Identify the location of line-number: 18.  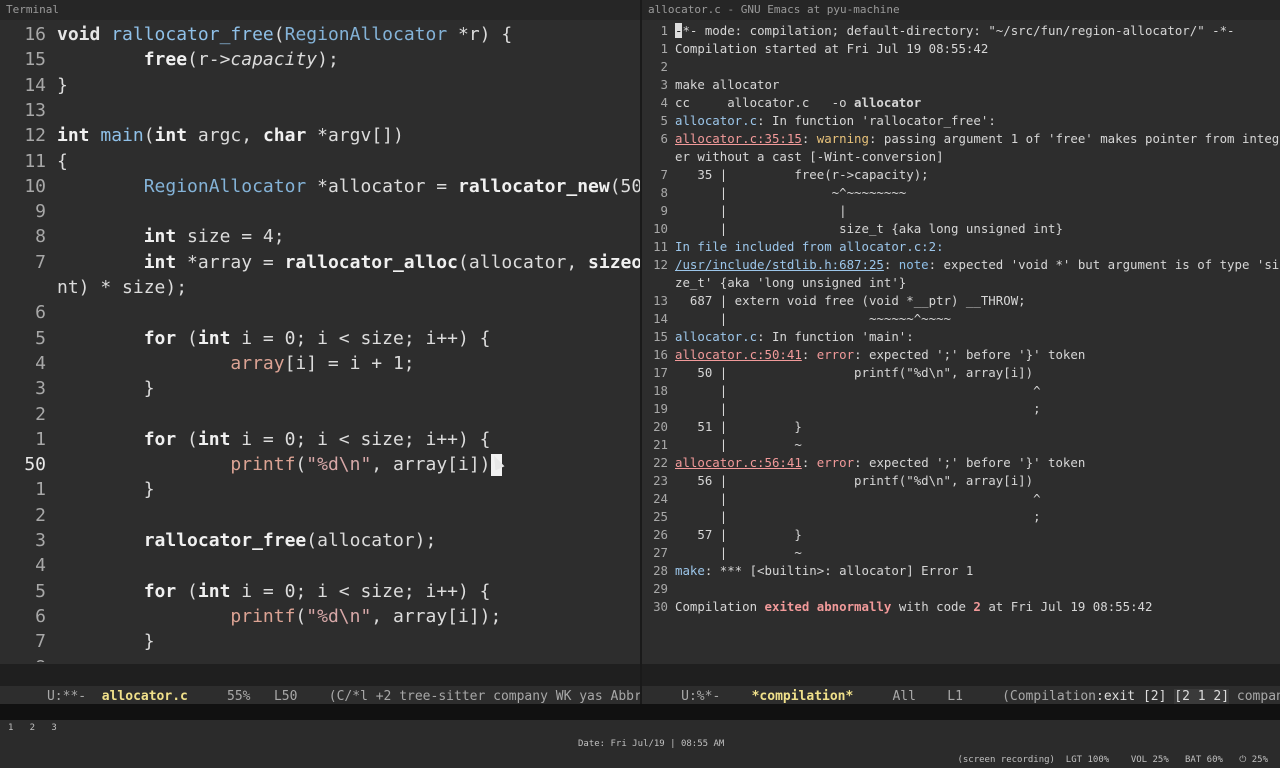
(660, 390).